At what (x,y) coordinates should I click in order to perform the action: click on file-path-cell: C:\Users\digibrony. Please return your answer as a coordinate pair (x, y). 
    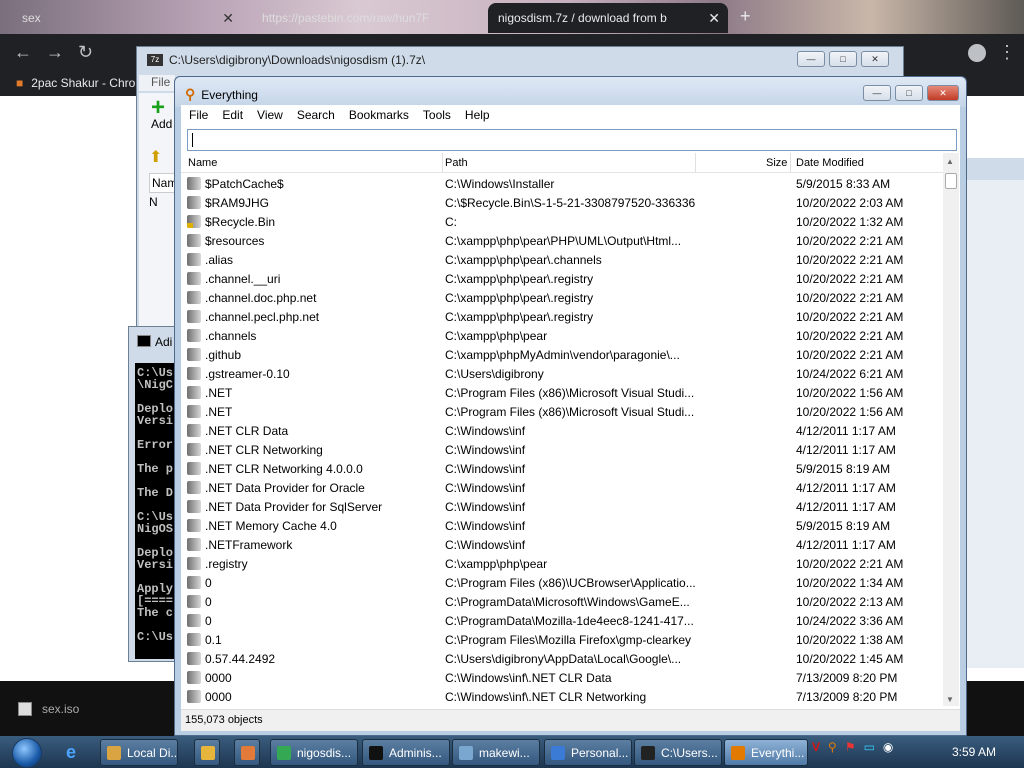
    Looking at the image, I should click on (494, 374).